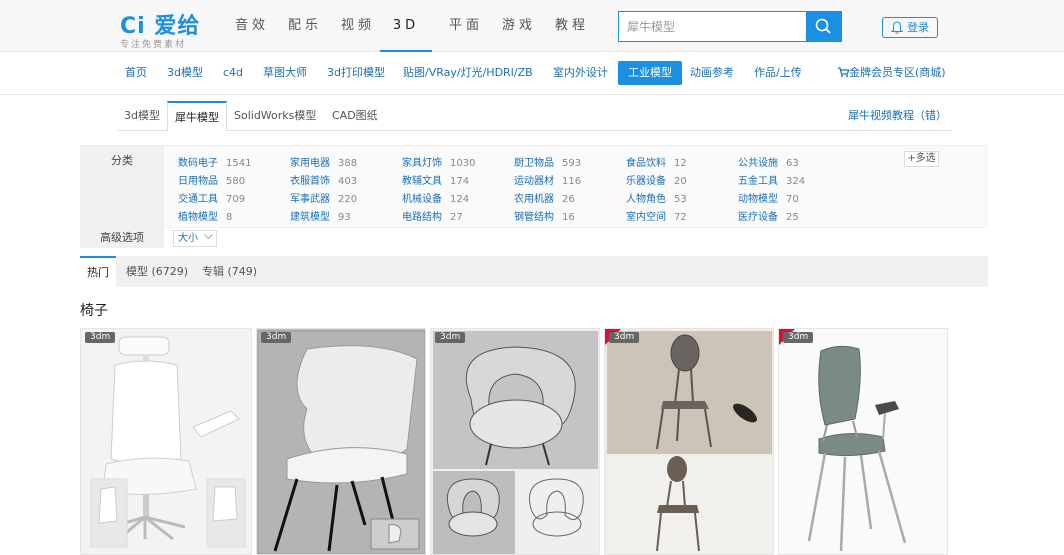 The width and height of the screenshot is (1064, 555). I want to click on size-select: 大小, so click(195, 238).